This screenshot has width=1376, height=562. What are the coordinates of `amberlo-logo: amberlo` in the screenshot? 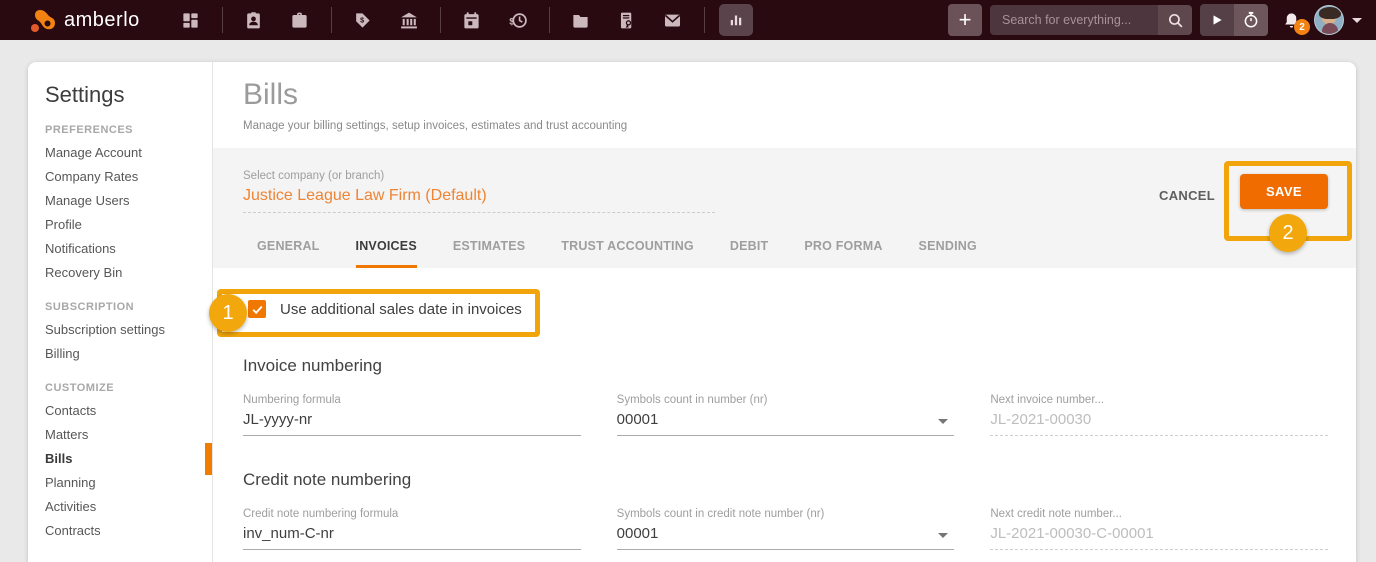 It's located at (85, 20).